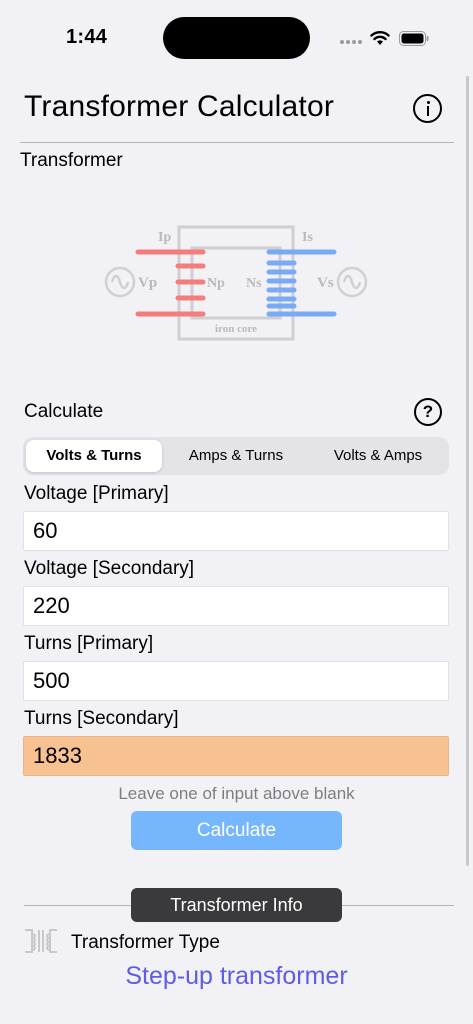 The width and height of the screenshot is (473, 1024). What do you see at coordinates (237, 142) in the screenshot?
I see `divider` at bounding box center [237, 142].